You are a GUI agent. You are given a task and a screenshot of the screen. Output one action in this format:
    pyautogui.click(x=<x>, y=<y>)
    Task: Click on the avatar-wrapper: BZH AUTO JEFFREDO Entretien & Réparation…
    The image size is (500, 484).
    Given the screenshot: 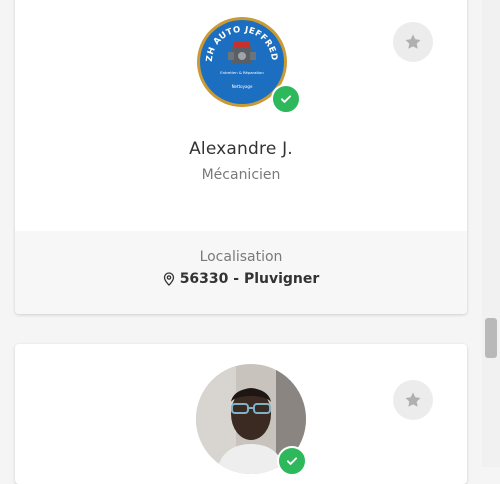 What is the action you would take?
    pyautogui.click(x=248, y=65)
    